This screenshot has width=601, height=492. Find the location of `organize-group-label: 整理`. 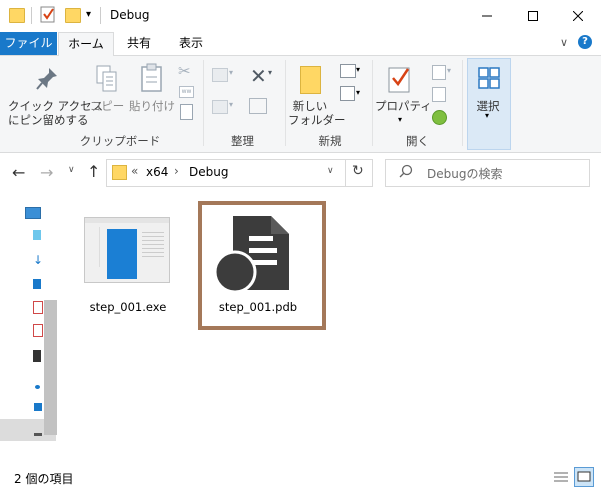

organize-group-label: 整理 is located at coordinates (242, 141).